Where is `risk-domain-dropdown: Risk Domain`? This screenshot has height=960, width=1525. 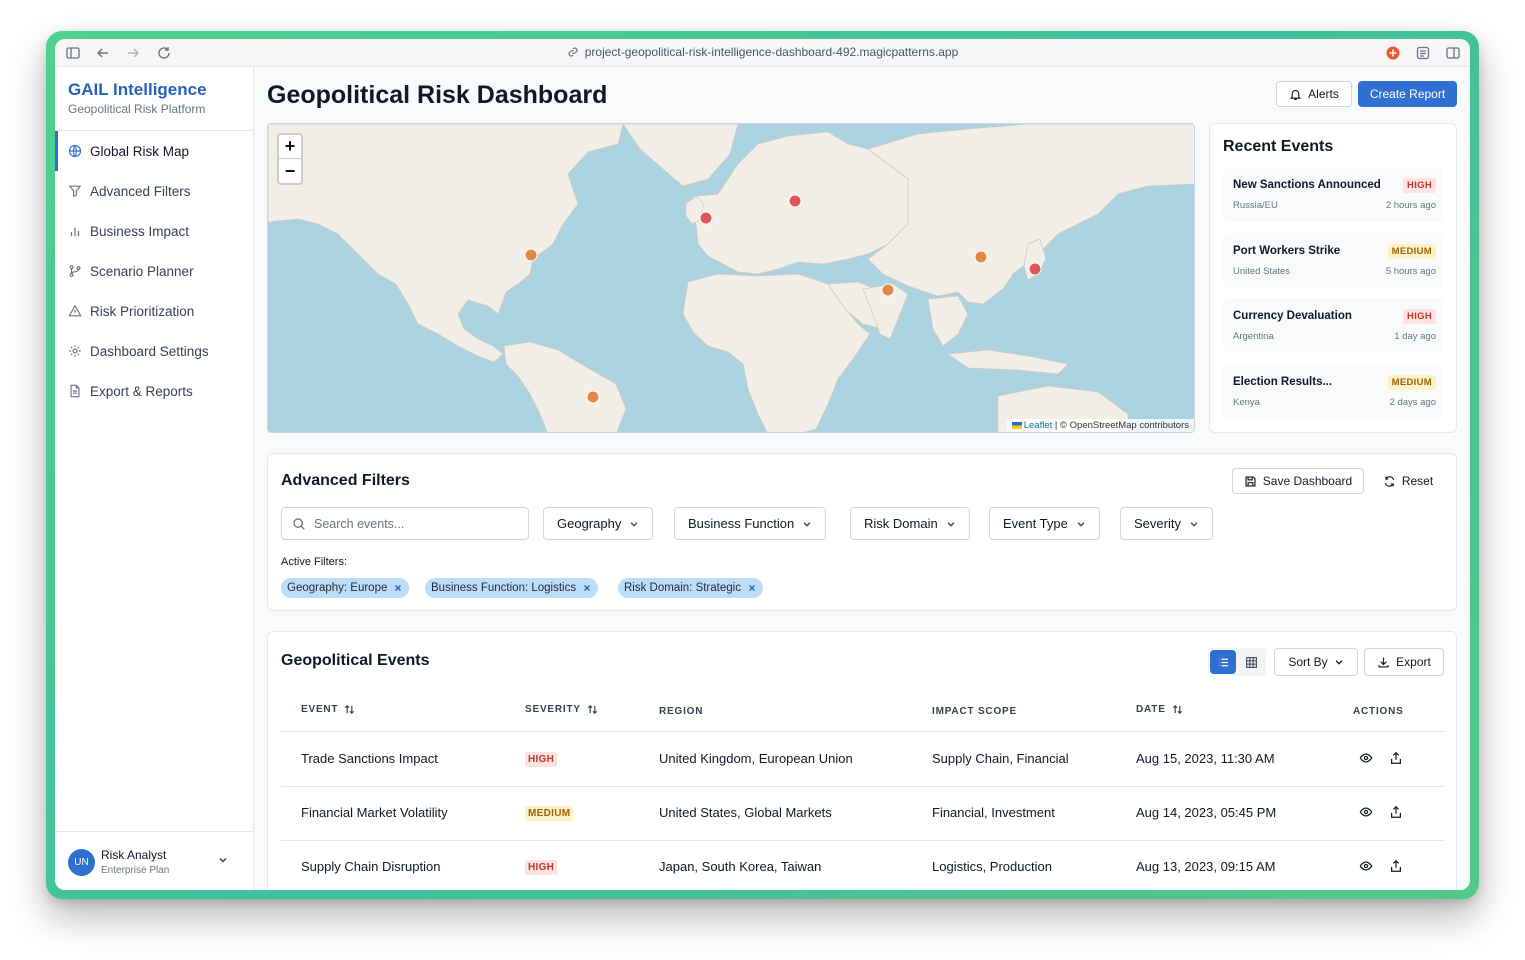 risk-domain-dropdown: Risk Domain is located at coordinates (910, 523).